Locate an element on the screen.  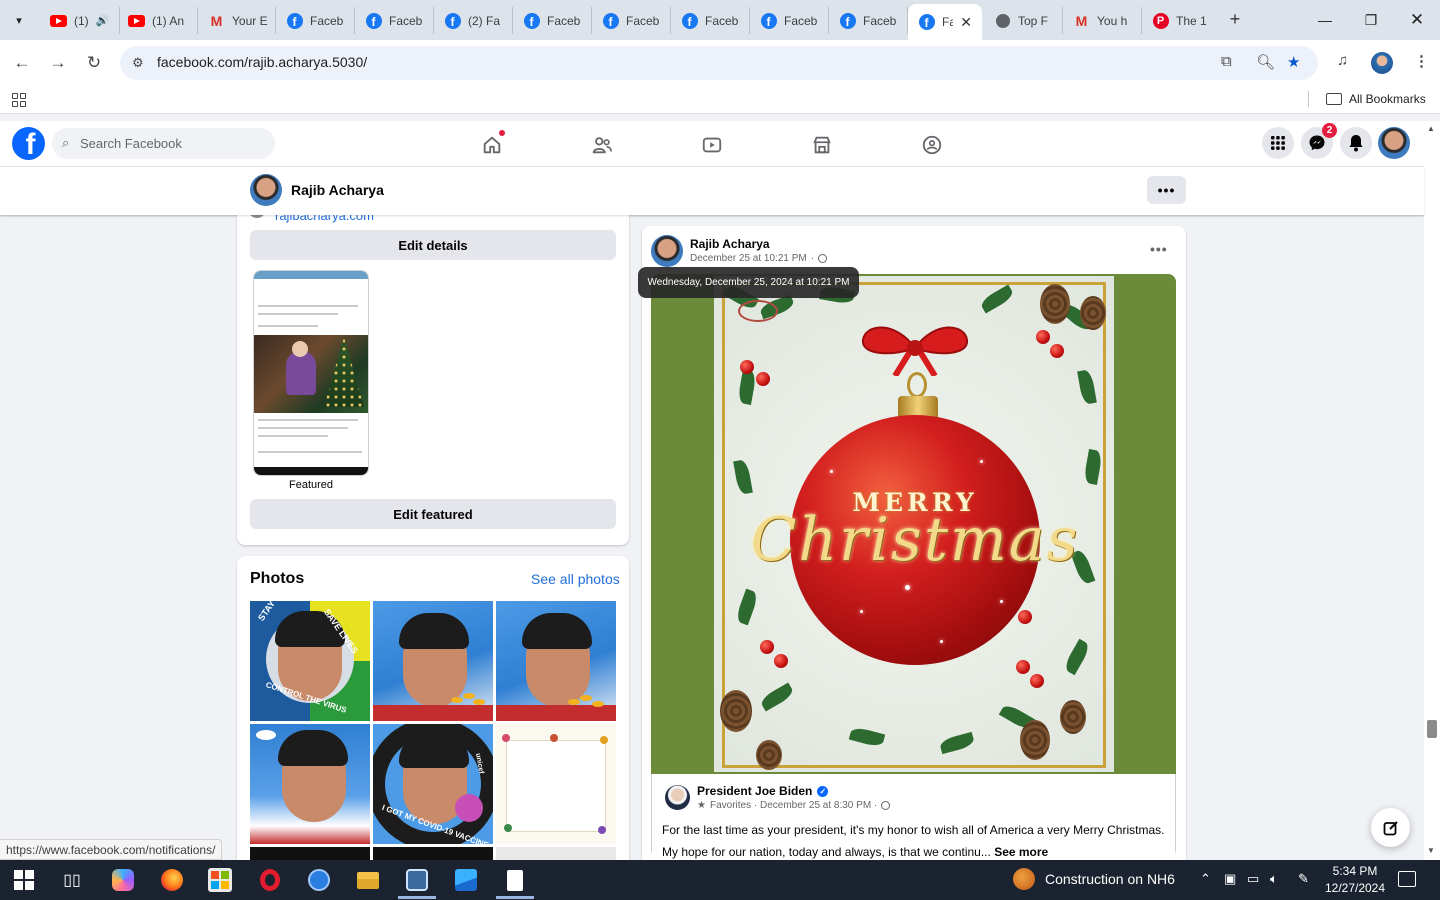
marketplace-nav-icon is located at coordinates (822, 145).